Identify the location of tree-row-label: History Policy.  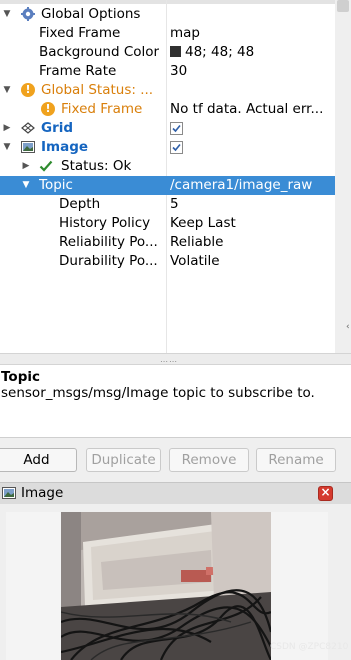
(105, 223).